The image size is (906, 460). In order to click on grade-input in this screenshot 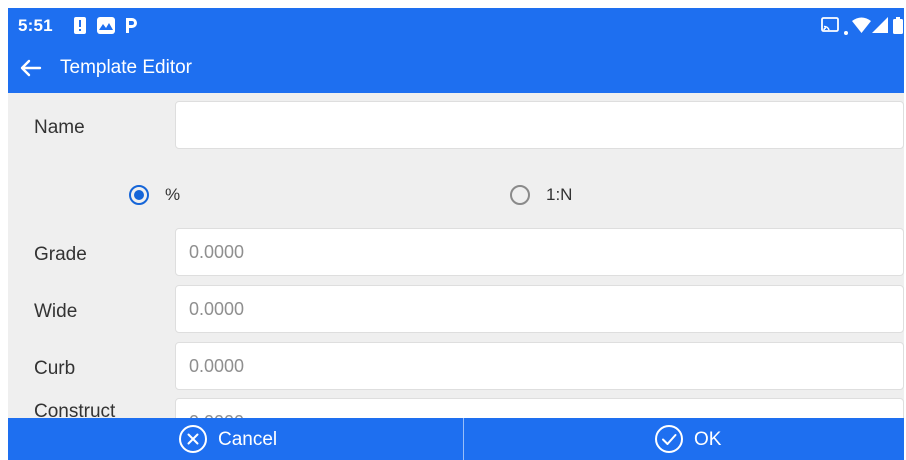, I will do `click(539, 252)`.